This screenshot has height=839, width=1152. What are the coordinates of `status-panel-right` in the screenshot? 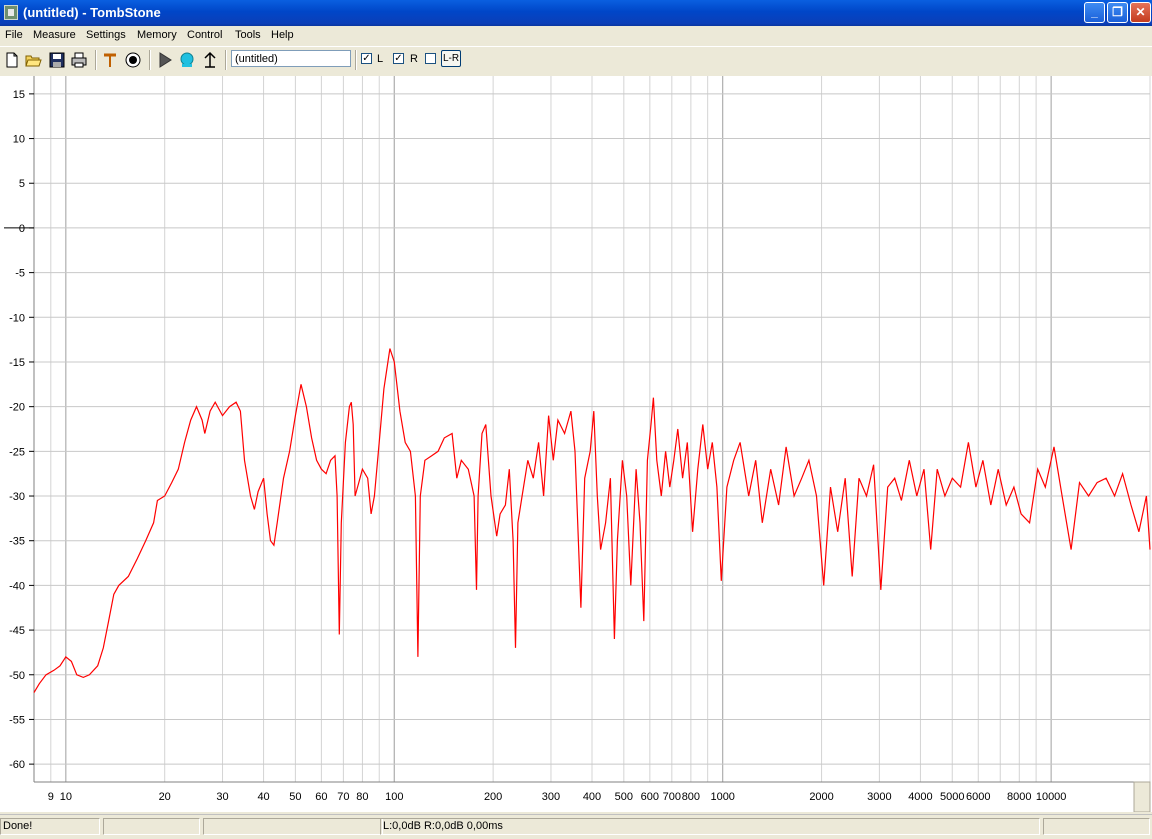 It's located at (1096, 826).